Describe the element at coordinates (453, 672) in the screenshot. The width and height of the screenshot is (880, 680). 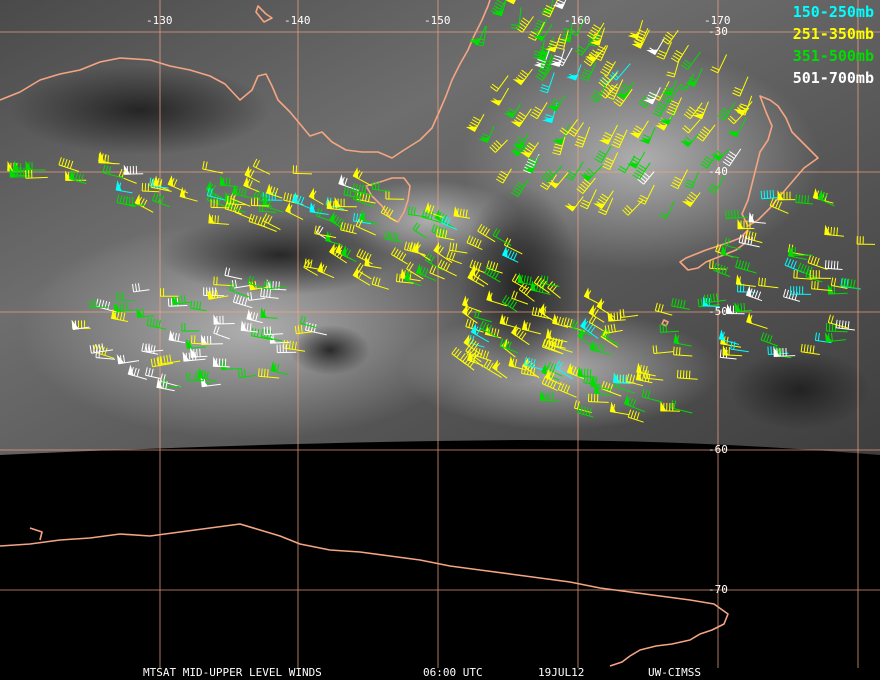
I see `valid-time: 06:00 UTC` at that location.